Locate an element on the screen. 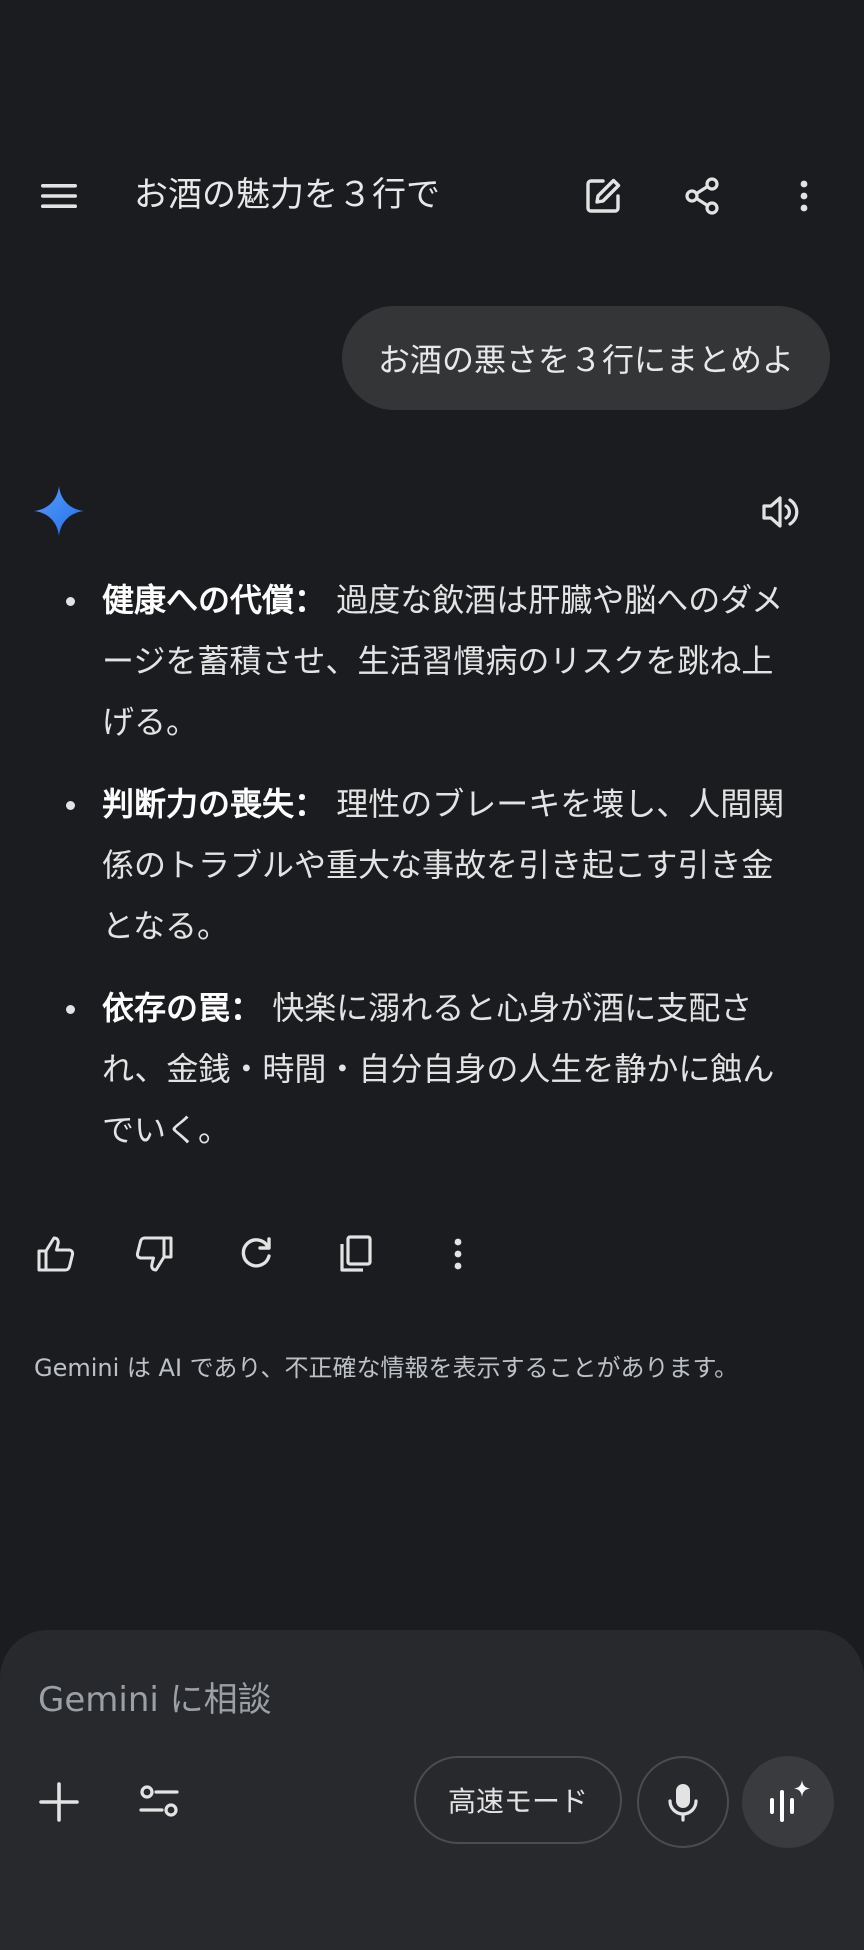  menu-button is located at coordinates (59, 196).